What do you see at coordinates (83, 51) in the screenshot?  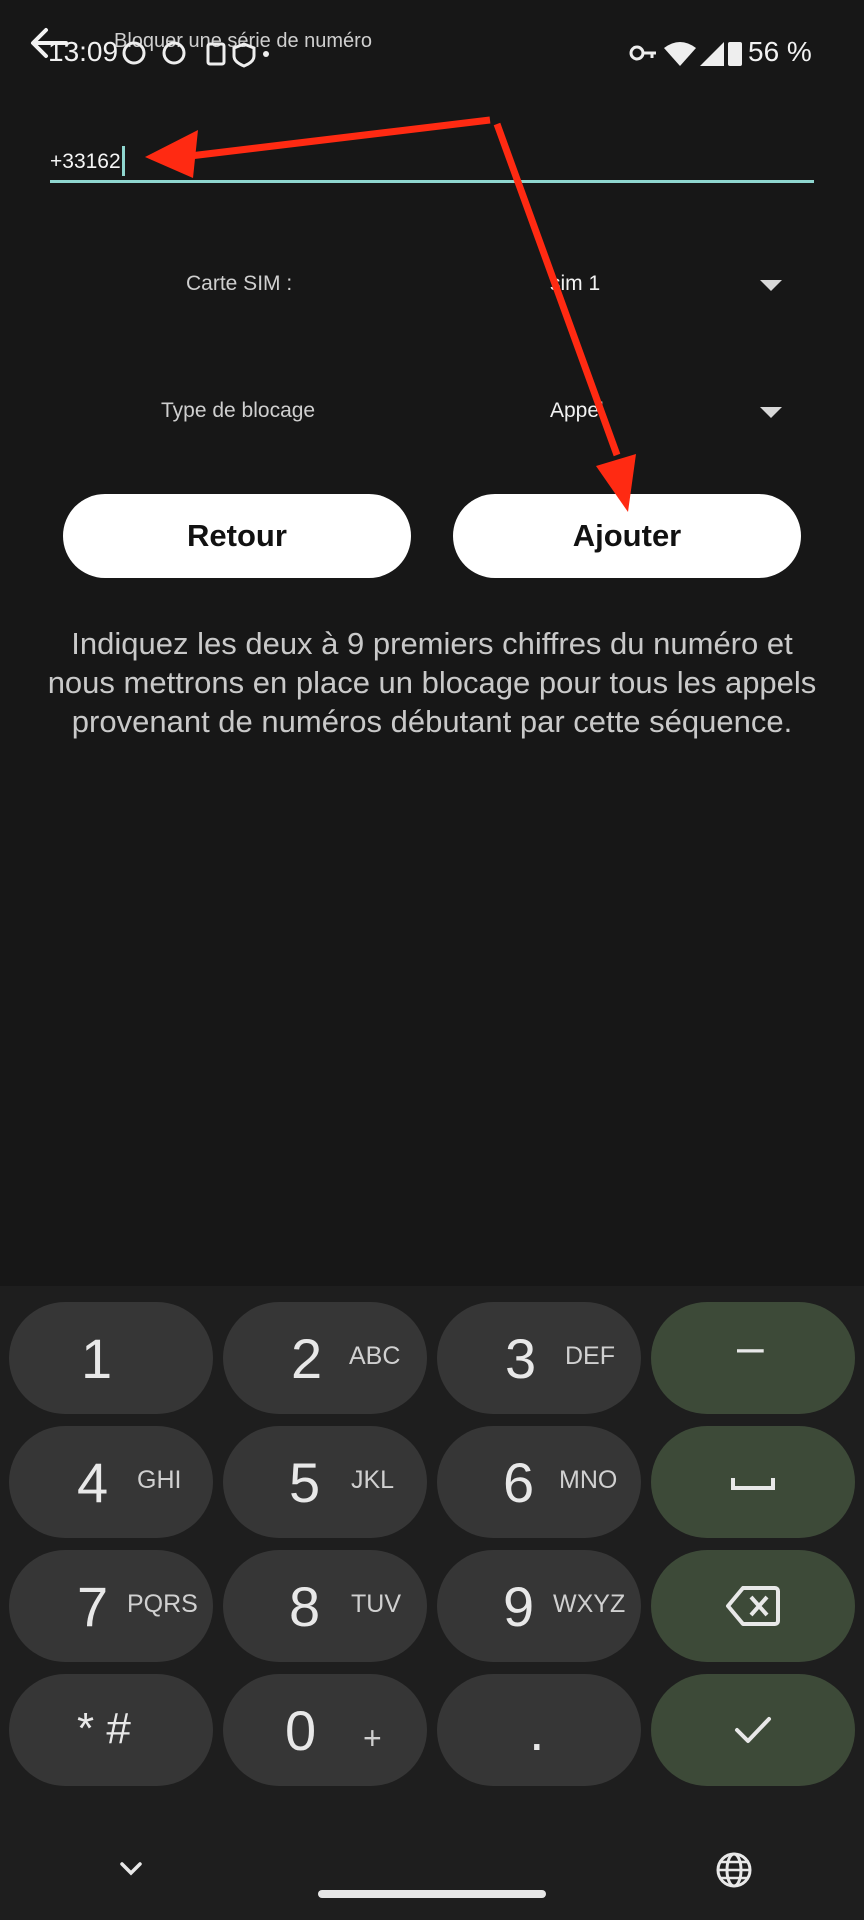 I see `status-time: 13:09` at bounding box center [83, 51].